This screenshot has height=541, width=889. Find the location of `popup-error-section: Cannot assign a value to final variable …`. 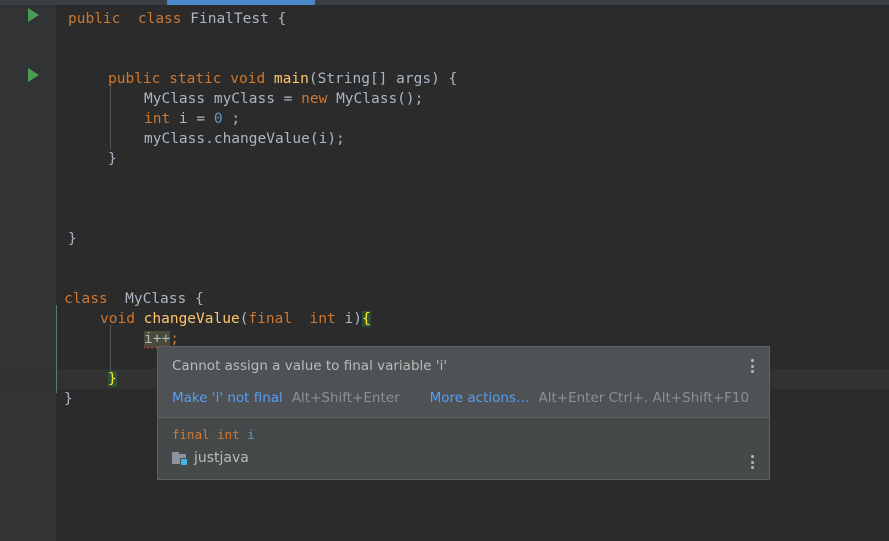

popup-error-section: Cannot assign a value to final variable … is located at coordinates (463, 382).